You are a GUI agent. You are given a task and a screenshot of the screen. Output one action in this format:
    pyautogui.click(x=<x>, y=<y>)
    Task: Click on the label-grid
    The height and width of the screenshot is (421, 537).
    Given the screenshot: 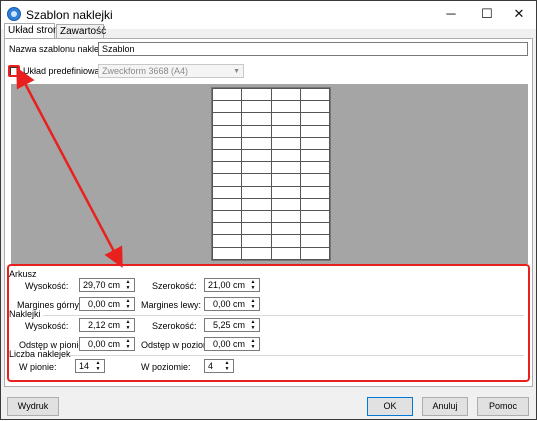 What is the action you would take?
    pyautogui.click(x=271, y=174)
    